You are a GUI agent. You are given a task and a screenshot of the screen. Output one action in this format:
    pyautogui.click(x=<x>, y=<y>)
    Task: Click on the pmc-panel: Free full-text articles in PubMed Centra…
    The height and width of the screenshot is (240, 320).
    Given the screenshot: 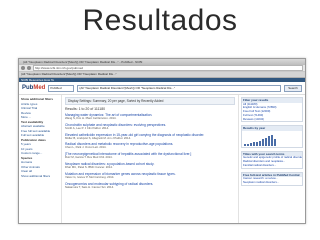 What is the action you would take?
    pyautogui.click(x=272, y=178)
    